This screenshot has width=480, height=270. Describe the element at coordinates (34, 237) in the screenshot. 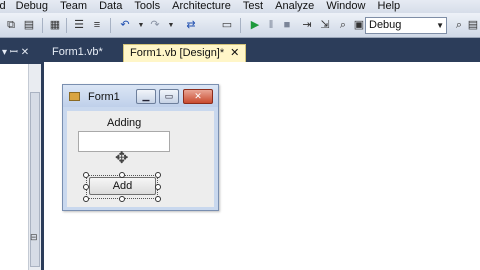

I see `grip-icon: ⊟` at that location.